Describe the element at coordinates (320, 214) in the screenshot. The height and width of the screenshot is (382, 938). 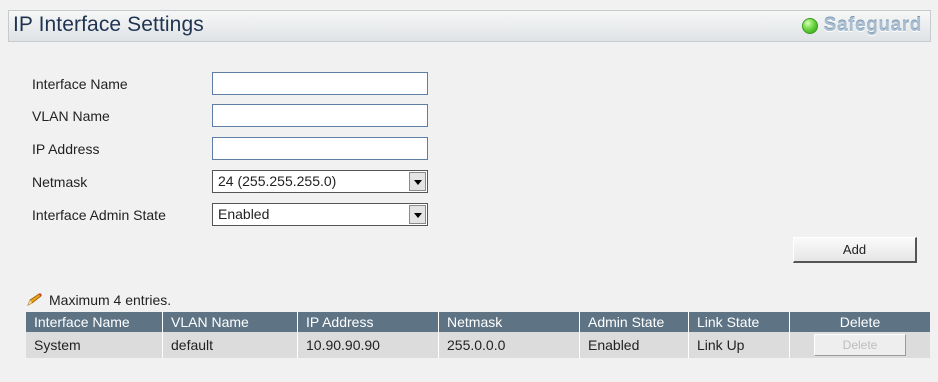
I see `admin-state-select: Enabled` at that location.